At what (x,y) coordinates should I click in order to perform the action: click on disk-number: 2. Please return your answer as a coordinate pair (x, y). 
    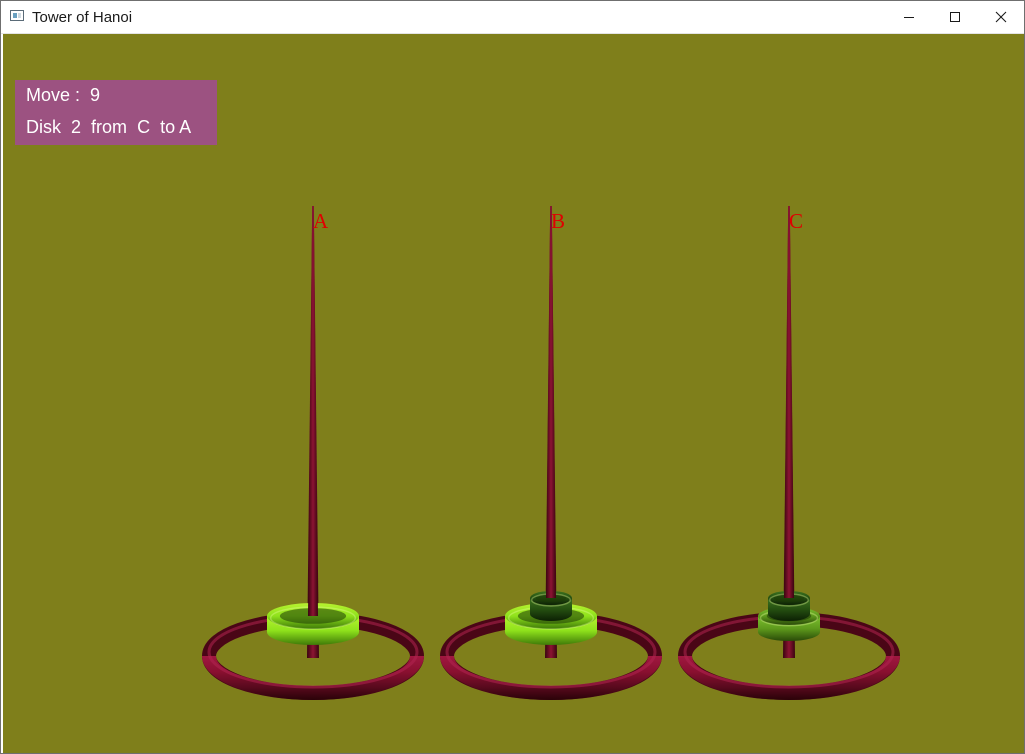
    Looking at the image, I should click on (76, 127).